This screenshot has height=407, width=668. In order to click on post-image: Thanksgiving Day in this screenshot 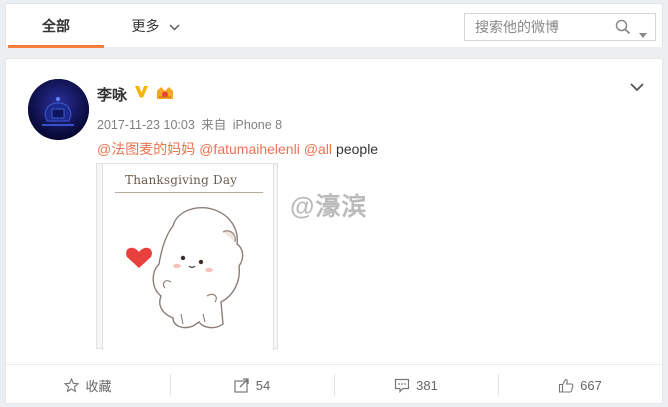, I will do `click(187, 256)`.